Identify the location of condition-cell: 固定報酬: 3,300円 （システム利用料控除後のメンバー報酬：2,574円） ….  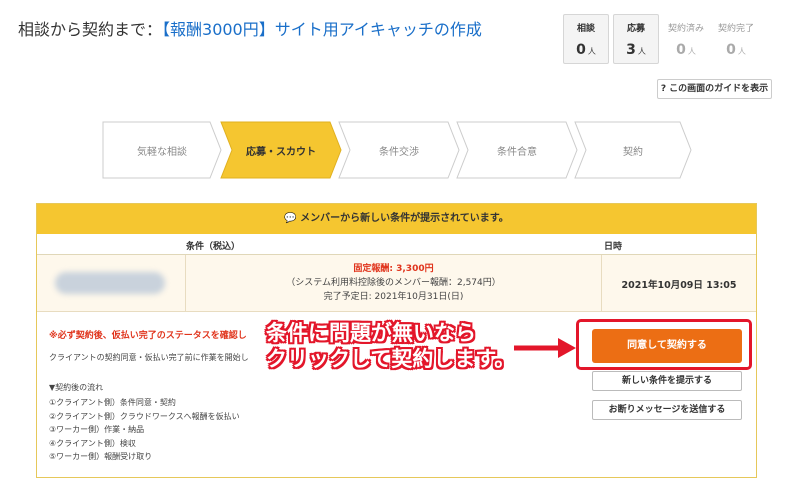
(393, 283).